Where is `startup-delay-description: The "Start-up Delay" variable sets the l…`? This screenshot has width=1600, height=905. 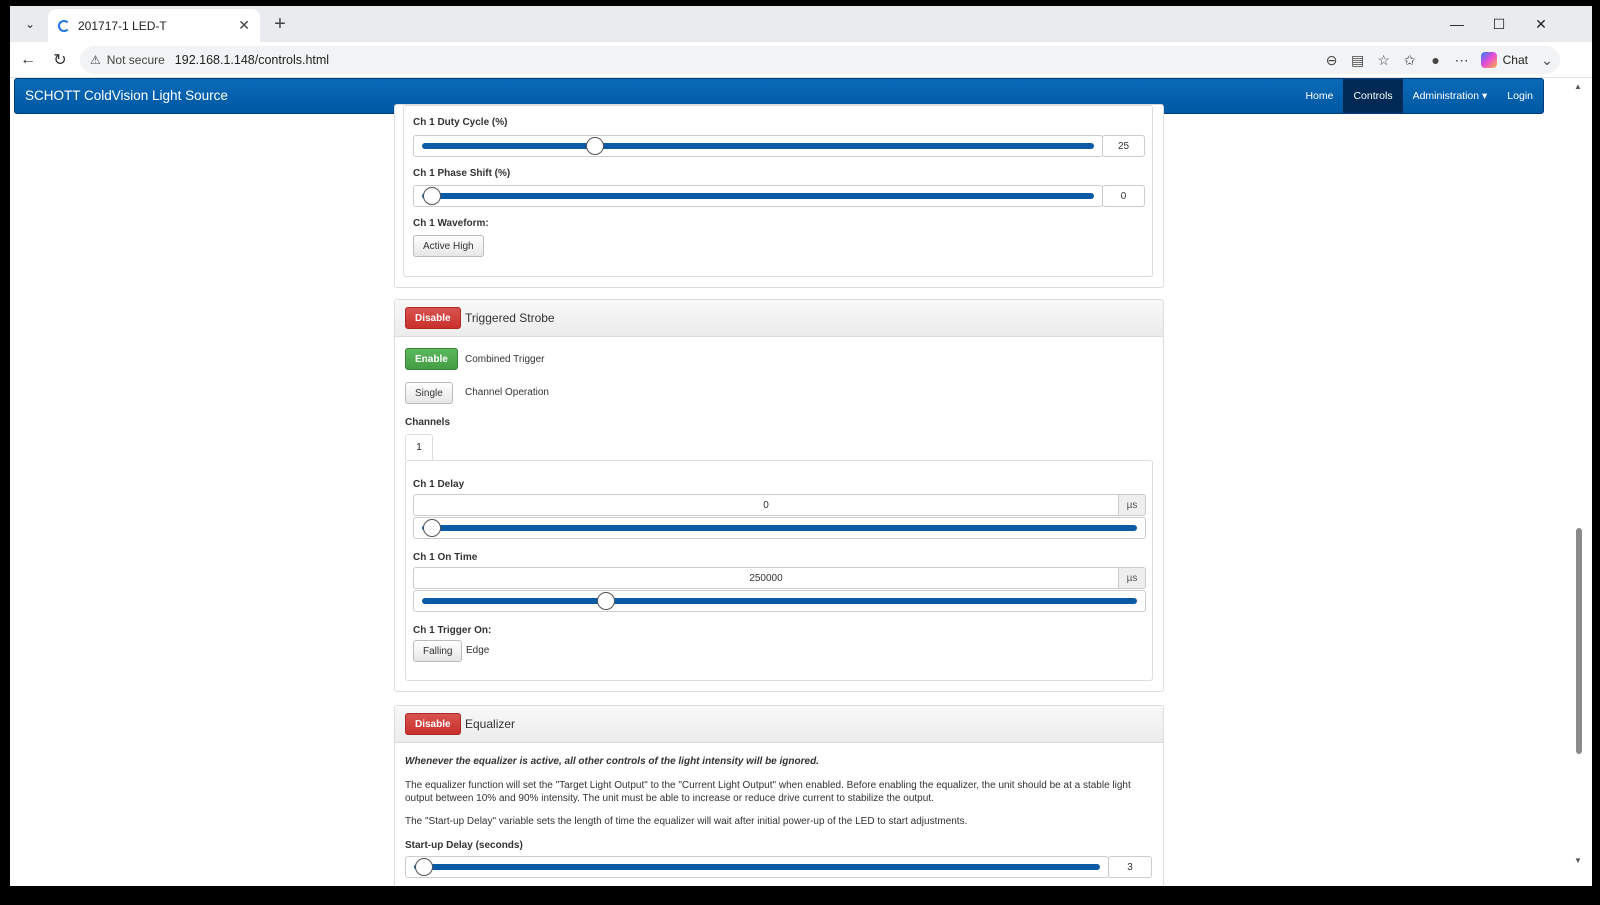
startup-delay-description: The "Start-up Delay" variable sets the l… is located at coordinates (686, 821).